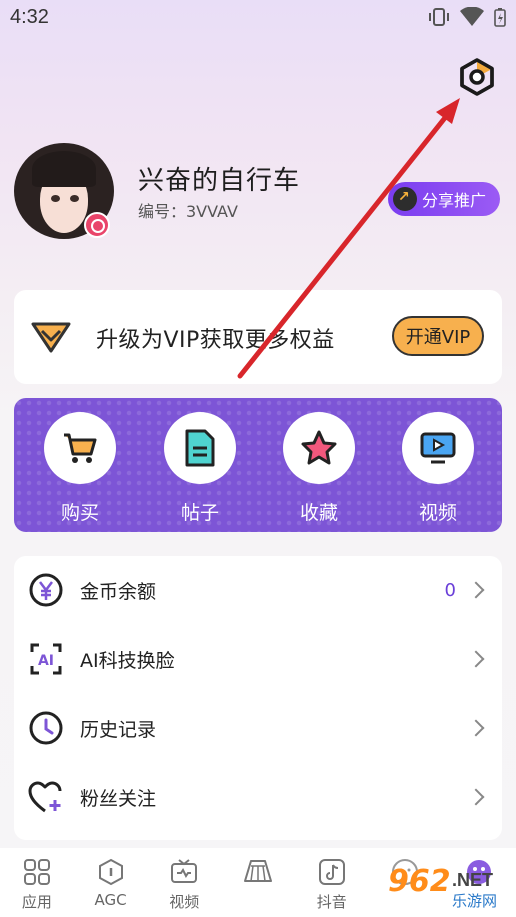  What do you see at coordinates (200, 448) in the screenshot?
I see `document-icon` at bounding box center [200, 448].